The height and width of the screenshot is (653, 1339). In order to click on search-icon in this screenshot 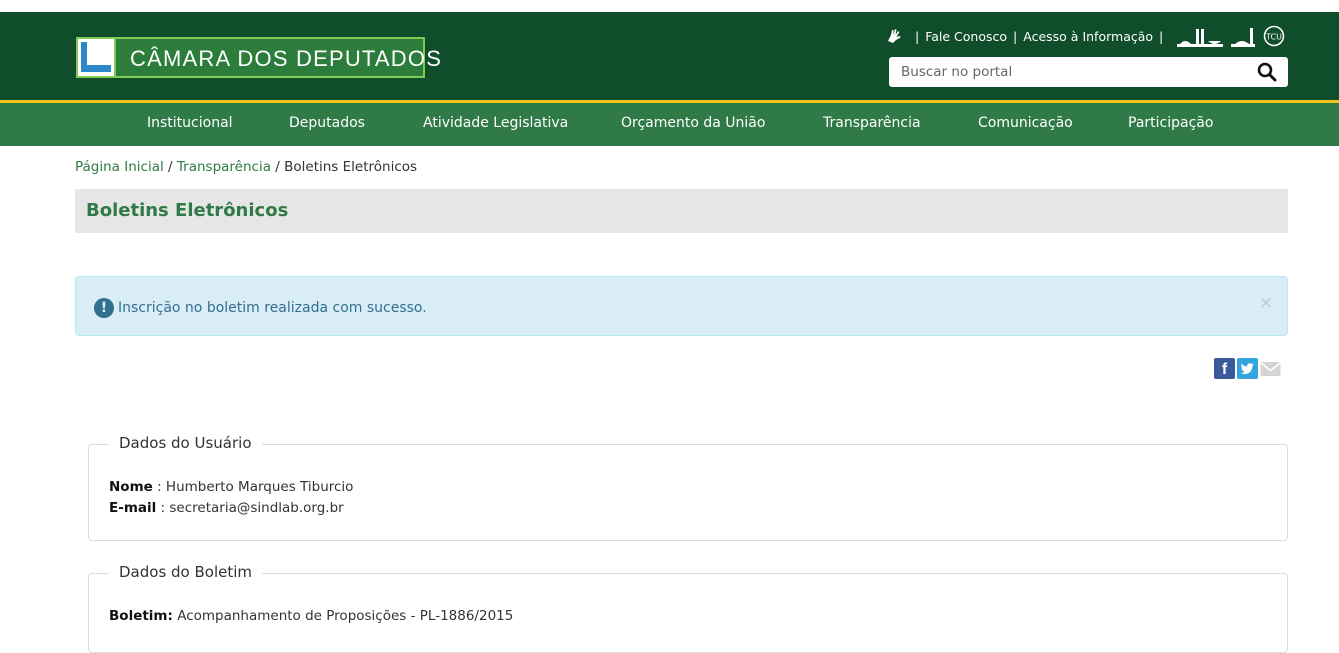, I will do `click(1267, 72)`.